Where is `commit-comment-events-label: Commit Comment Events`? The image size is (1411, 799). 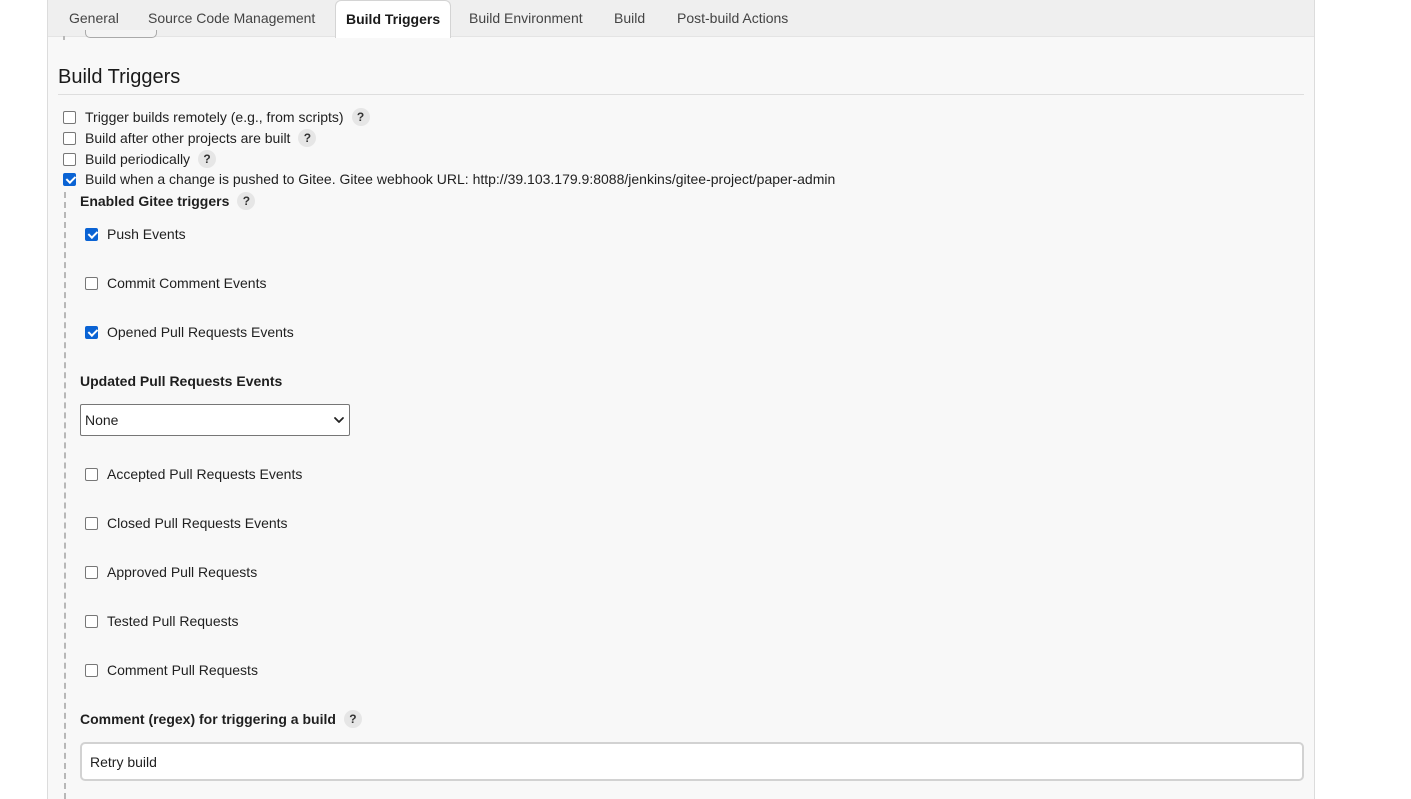 commit-comment-events-label: Commit Comment Events is located at coordinates (186, 283).